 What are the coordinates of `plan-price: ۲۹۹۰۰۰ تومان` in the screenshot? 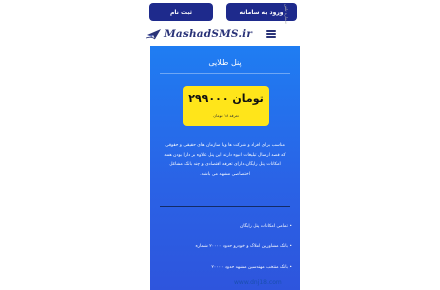 It's located at (226, 98).